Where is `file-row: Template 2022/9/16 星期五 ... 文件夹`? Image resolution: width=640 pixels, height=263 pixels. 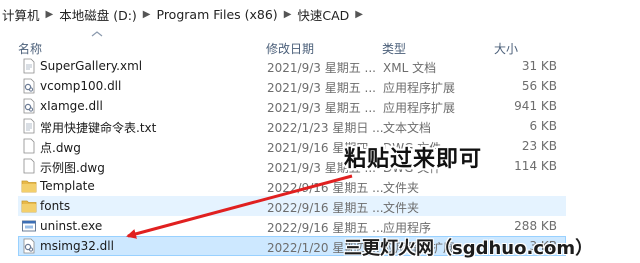
file-row: Template 2022/9/16 星期五 ... 文件夹 is located at coordinates (292, 186).